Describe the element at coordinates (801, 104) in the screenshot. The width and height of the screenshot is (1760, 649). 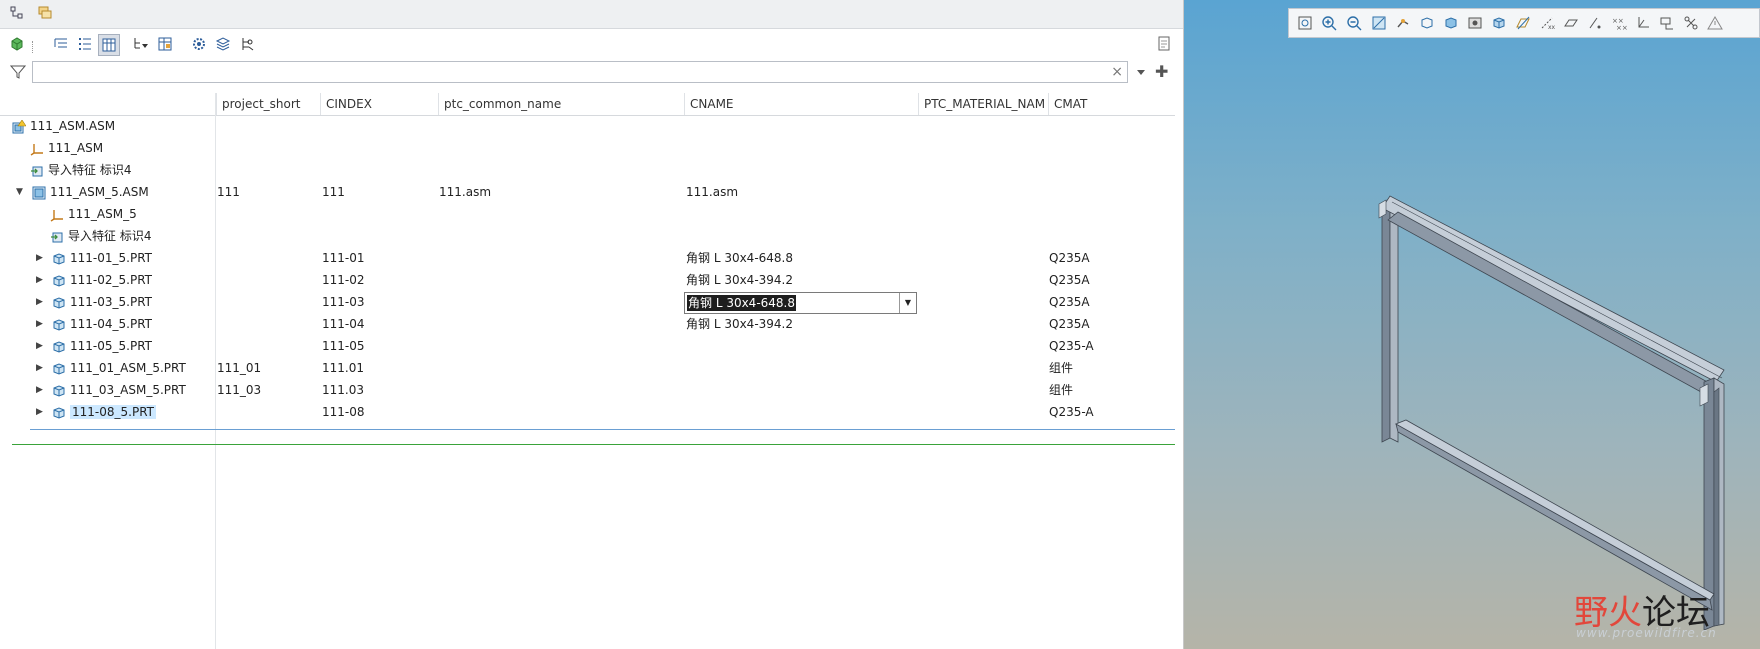
I see `column-header-cname: CNAME` at that location.